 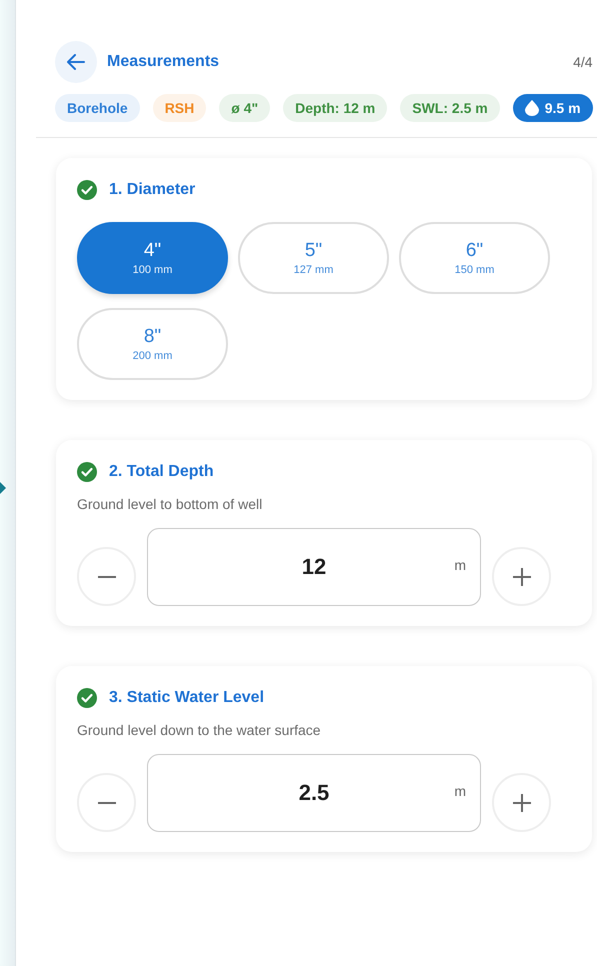 What do you see at coordinates (163, 62) in the screenshot?
I see `page-title: Measurements` at bounding box center [163, 62].